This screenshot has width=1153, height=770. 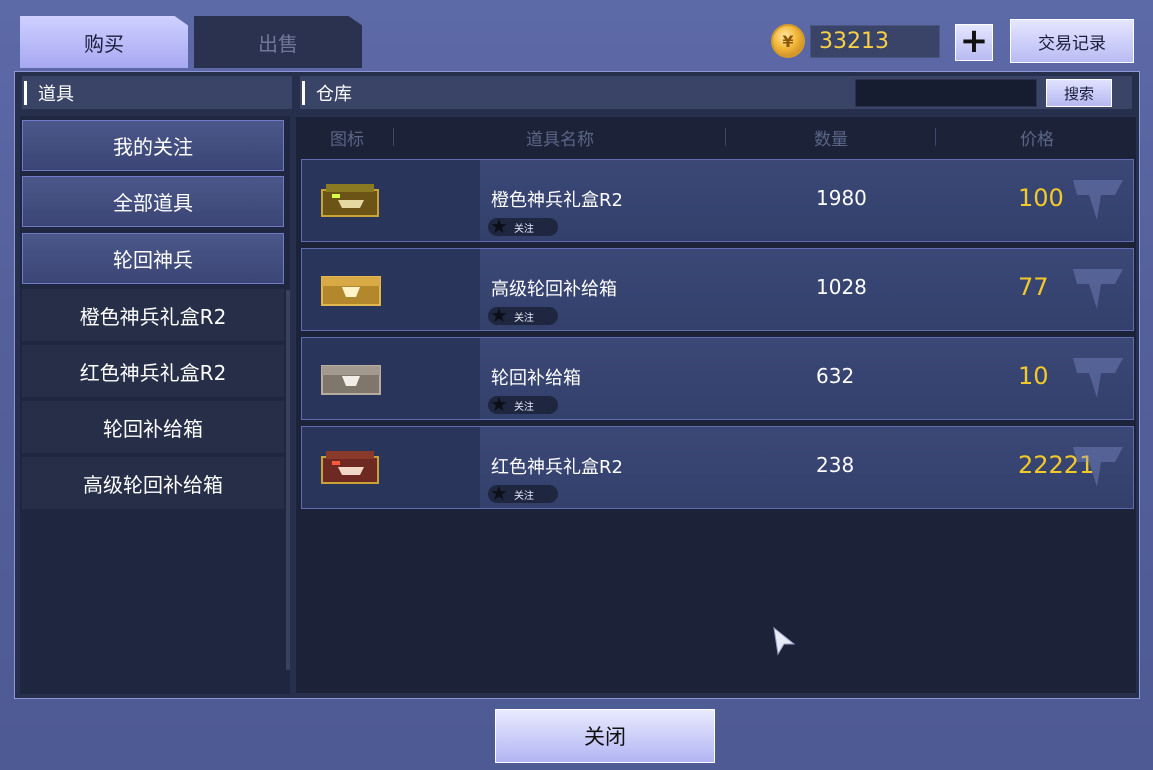 I want to click on item-price: 100, so click(x=1041, y=198).